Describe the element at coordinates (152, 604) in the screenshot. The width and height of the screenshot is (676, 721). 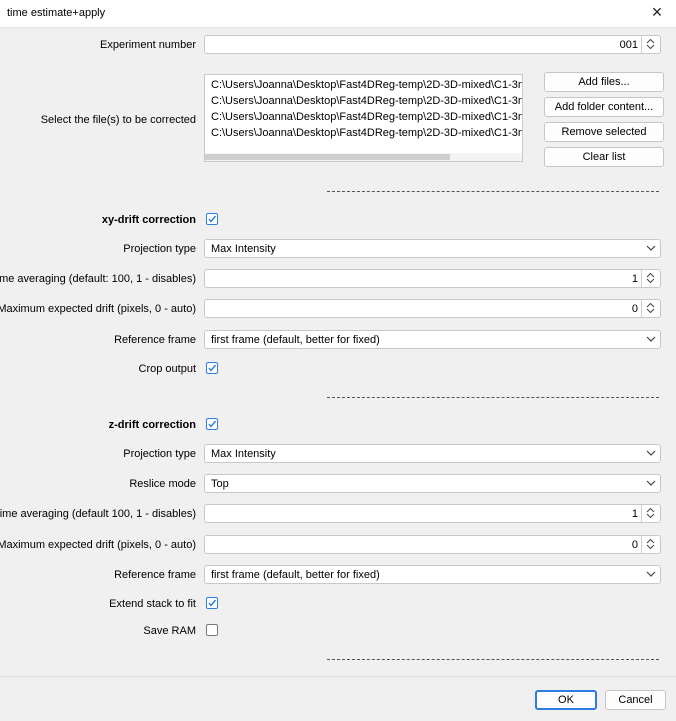
I see `extend-stack-label: Extend stack to fit` at that location.